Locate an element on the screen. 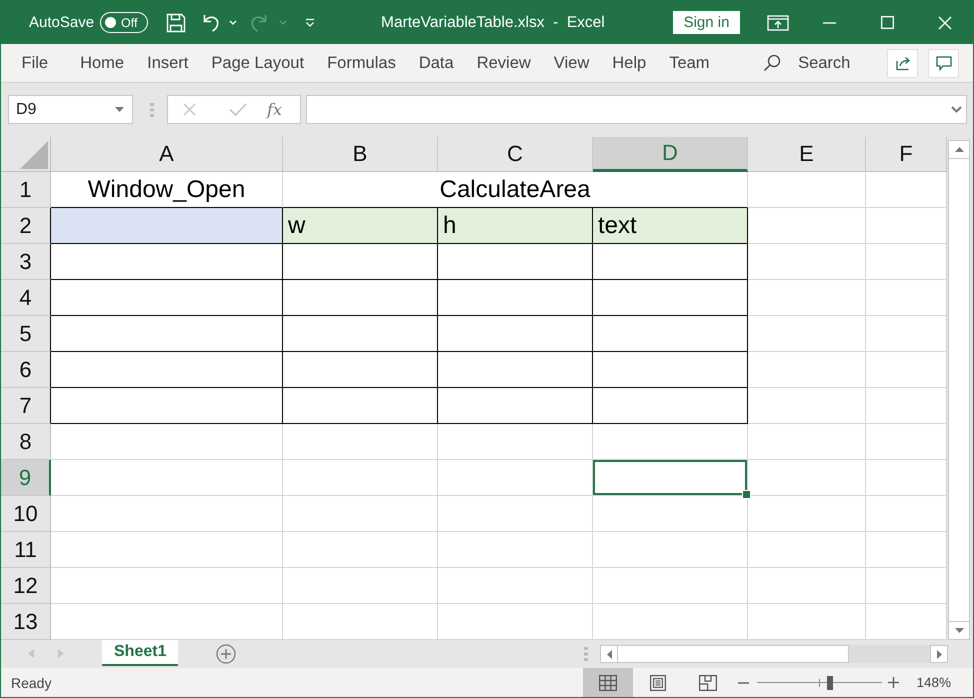 Image resolution: width=974 pixels, height=698 pixels. minimize-icon is located at coordinates (829, 23).